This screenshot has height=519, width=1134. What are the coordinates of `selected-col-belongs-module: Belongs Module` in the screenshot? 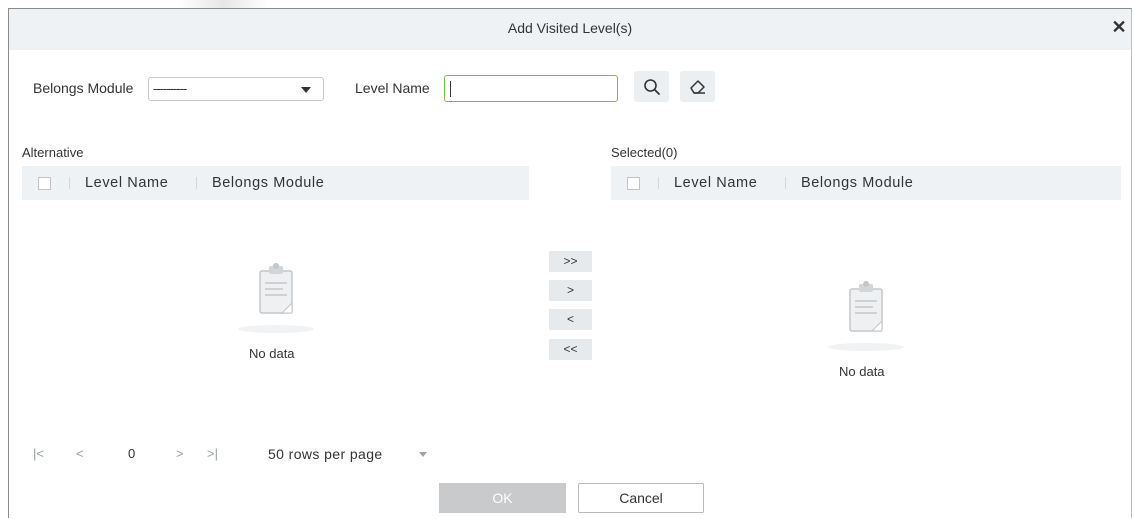 It's located at (857, 183).